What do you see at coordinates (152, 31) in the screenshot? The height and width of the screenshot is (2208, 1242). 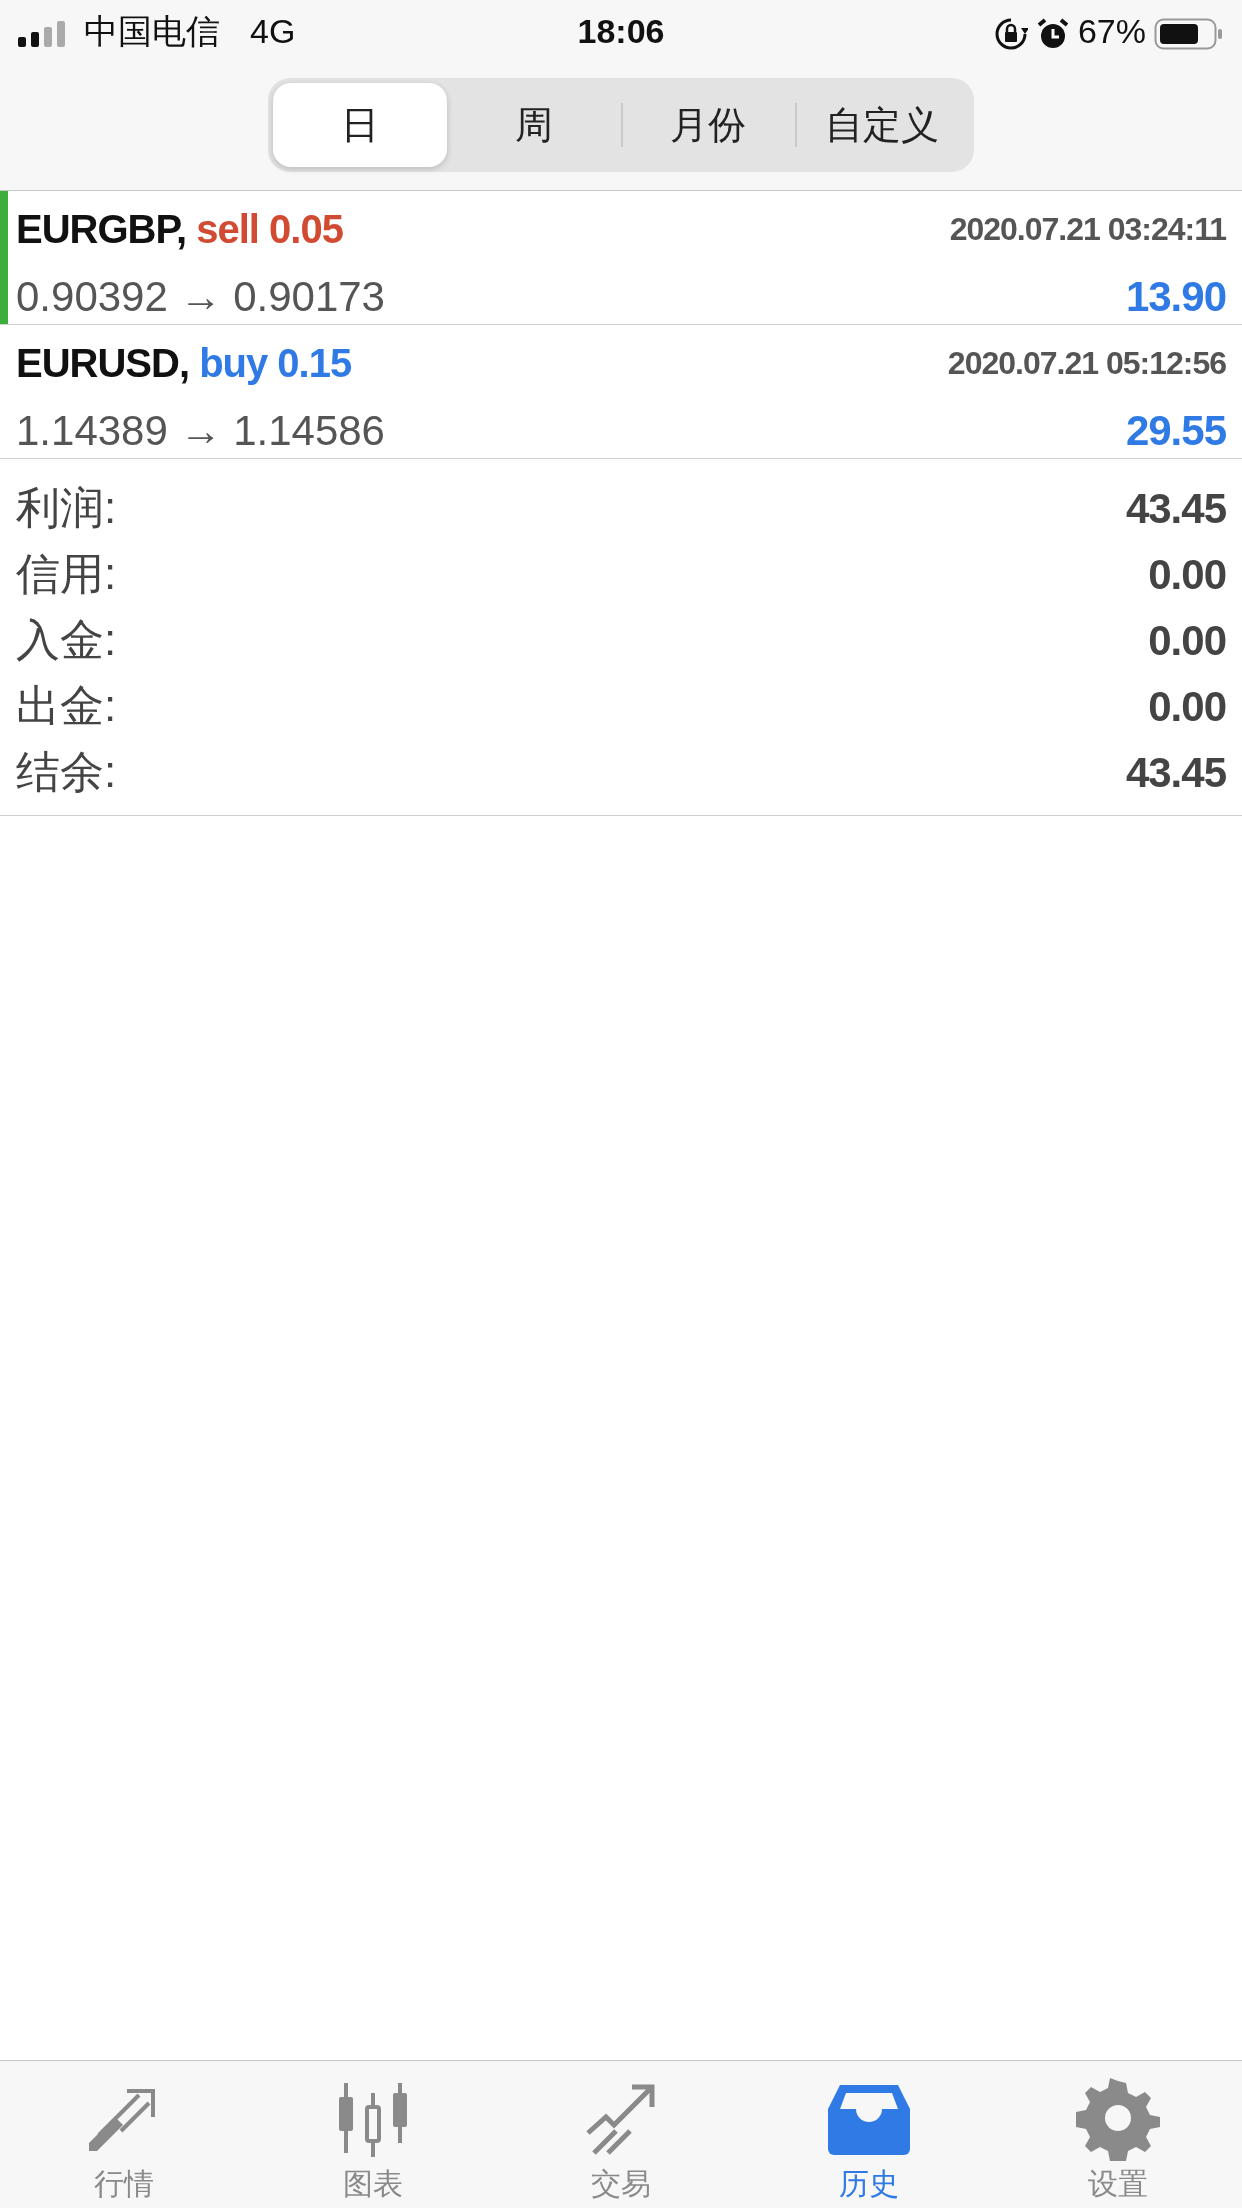 I see `carrier-name: 中国电信` at bounding box center [152, 31].